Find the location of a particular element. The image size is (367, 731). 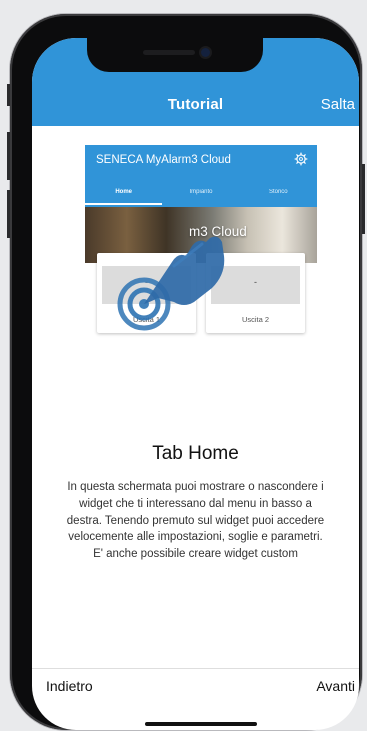

mute-switch is located at coordinates (8, 95).